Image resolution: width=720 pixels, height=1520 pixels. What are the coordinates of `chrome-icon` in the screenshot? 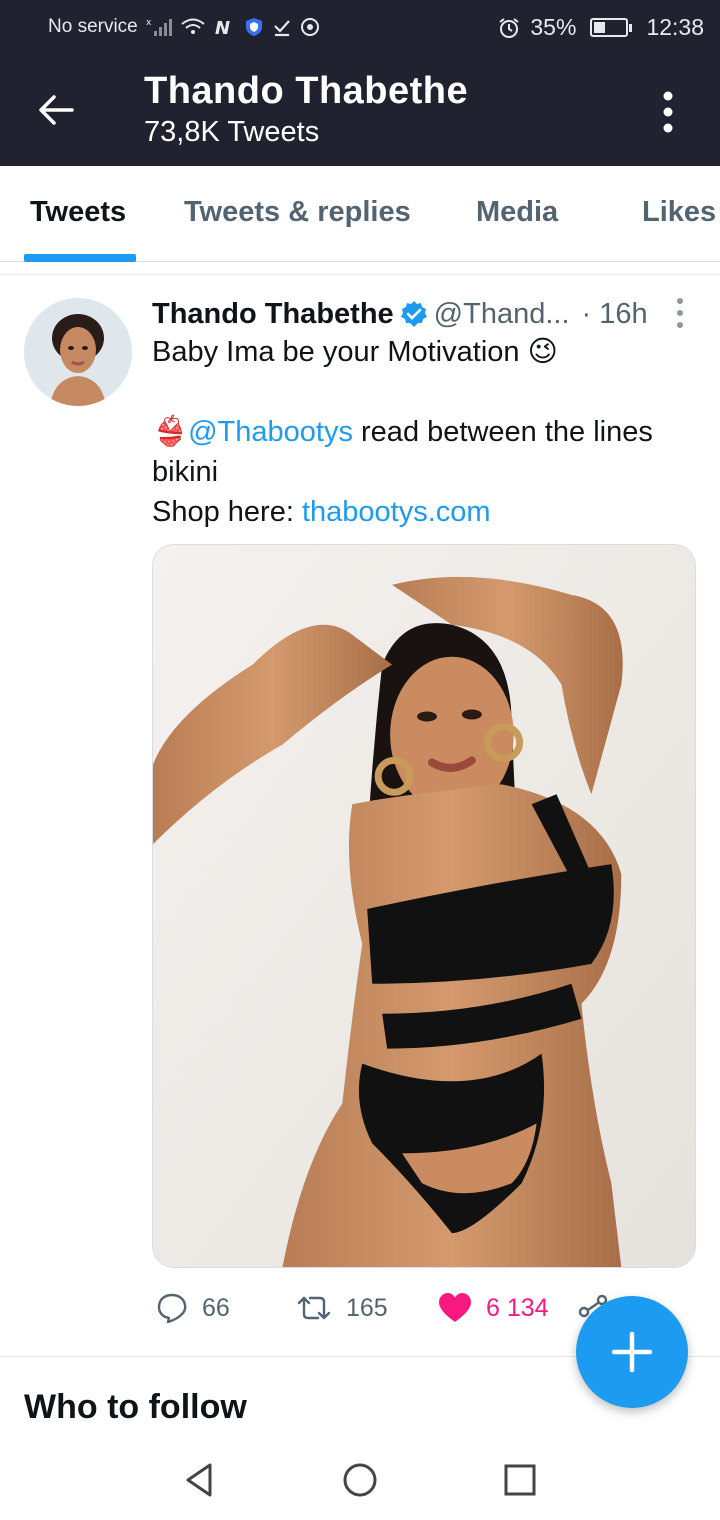 It's located at (309, 27).